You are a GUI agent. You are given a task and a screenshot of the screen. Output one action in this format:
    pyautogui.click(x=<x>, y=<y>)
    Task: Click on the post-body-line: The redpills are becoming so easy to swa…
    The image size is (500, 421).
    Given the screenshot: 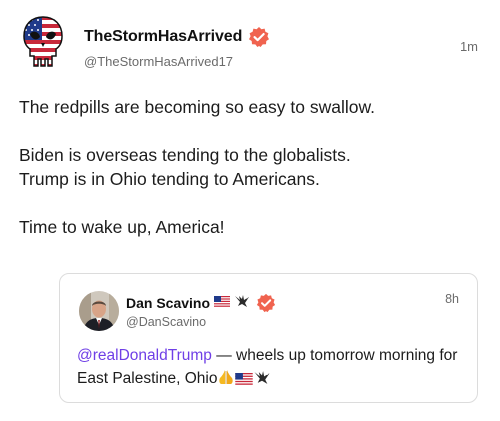 What is the action you would take?
    pyautogui.click(x=197, y=107)
    